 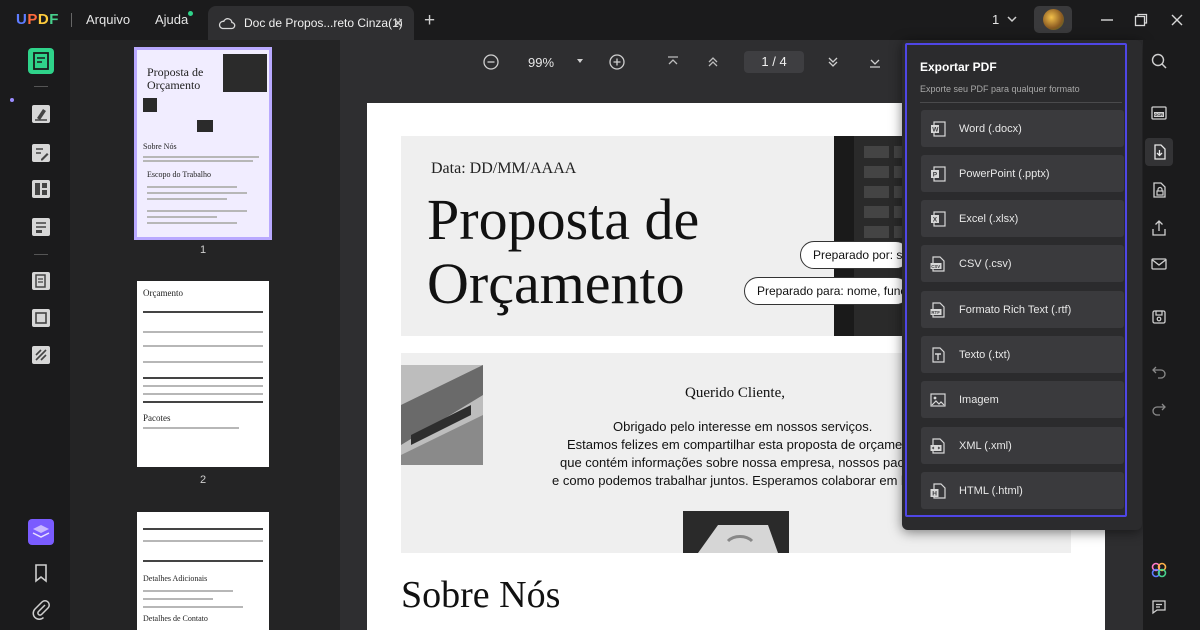 I want to click on svg-text: RTF, so click(x=935, y=311).